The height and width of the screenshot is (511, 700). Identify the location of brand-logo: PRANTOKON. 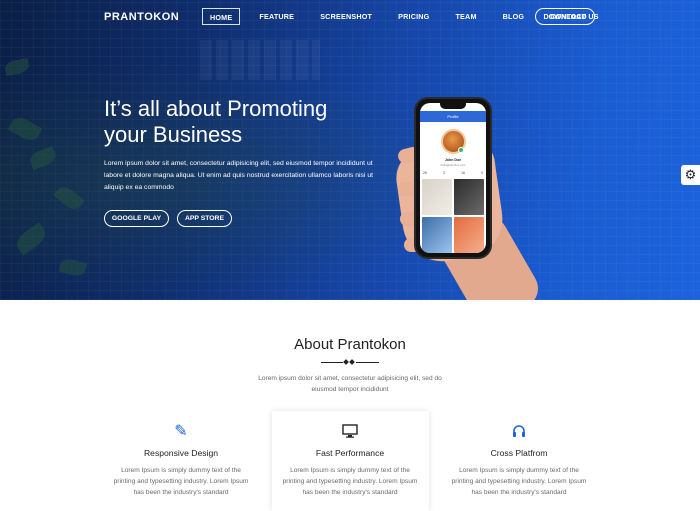
(141, 17).